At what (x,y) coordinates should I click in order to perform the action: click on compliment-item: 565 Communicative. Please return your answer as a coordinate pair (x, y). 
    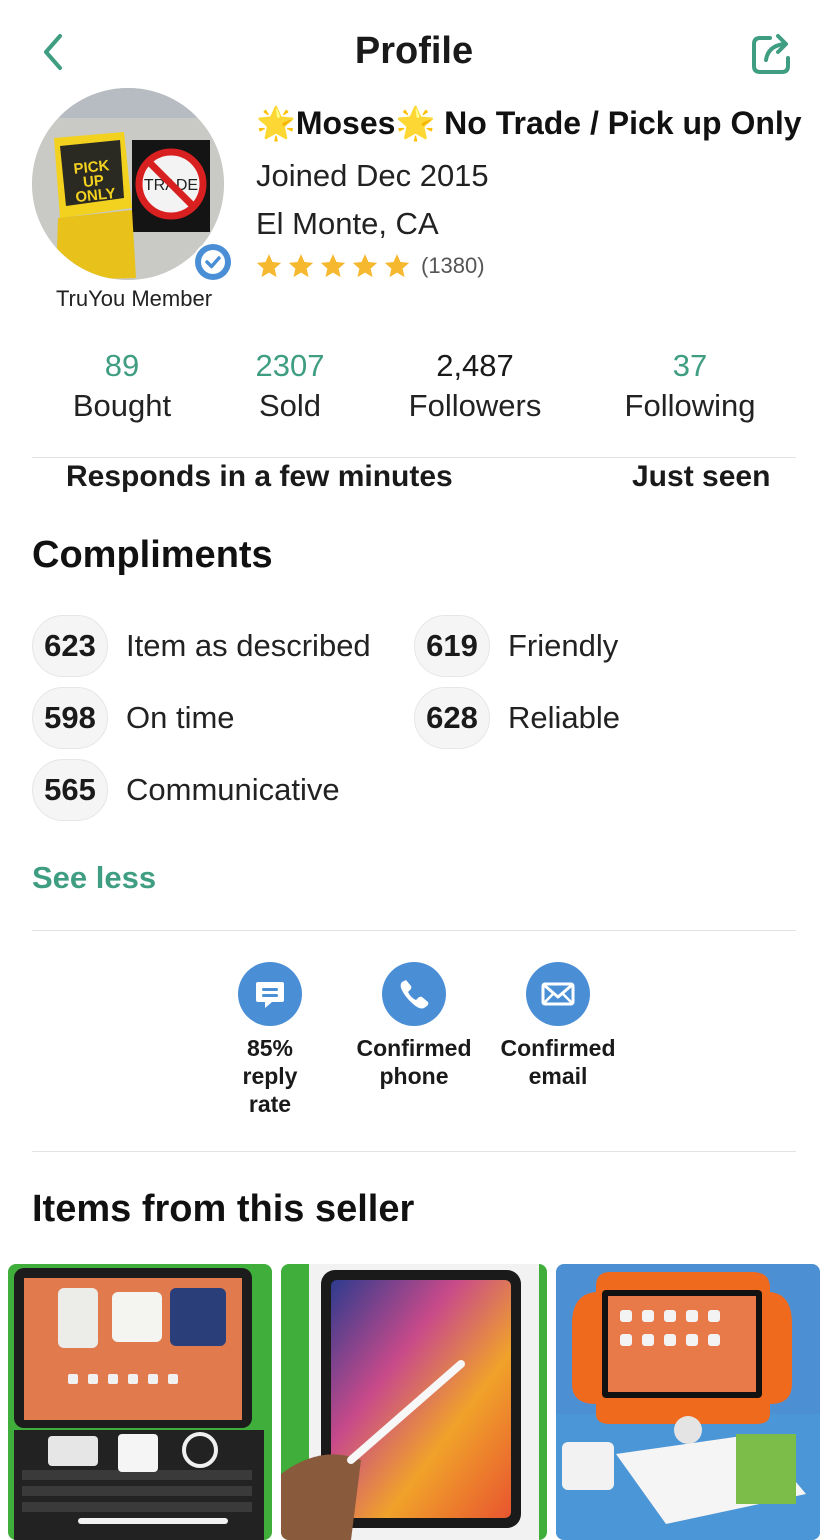
    Looking at the image, I should click on (186, 790).